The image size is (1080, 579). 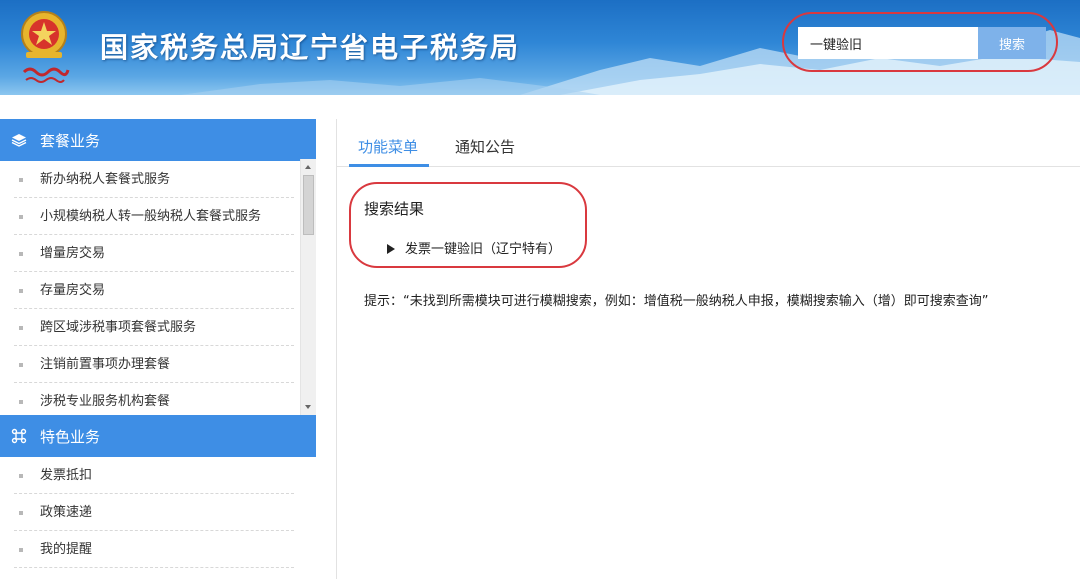 I want to click on site-title: 国家税务总局辽宁省电子税务局, so click(x=310, y=47).